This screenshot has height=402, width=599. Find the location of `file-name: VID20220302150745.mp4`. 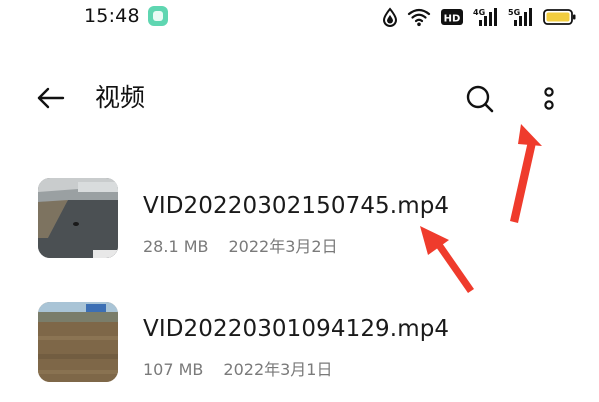

file-name: VID20220302150745.mp4 is located at coordinates (296, 206).